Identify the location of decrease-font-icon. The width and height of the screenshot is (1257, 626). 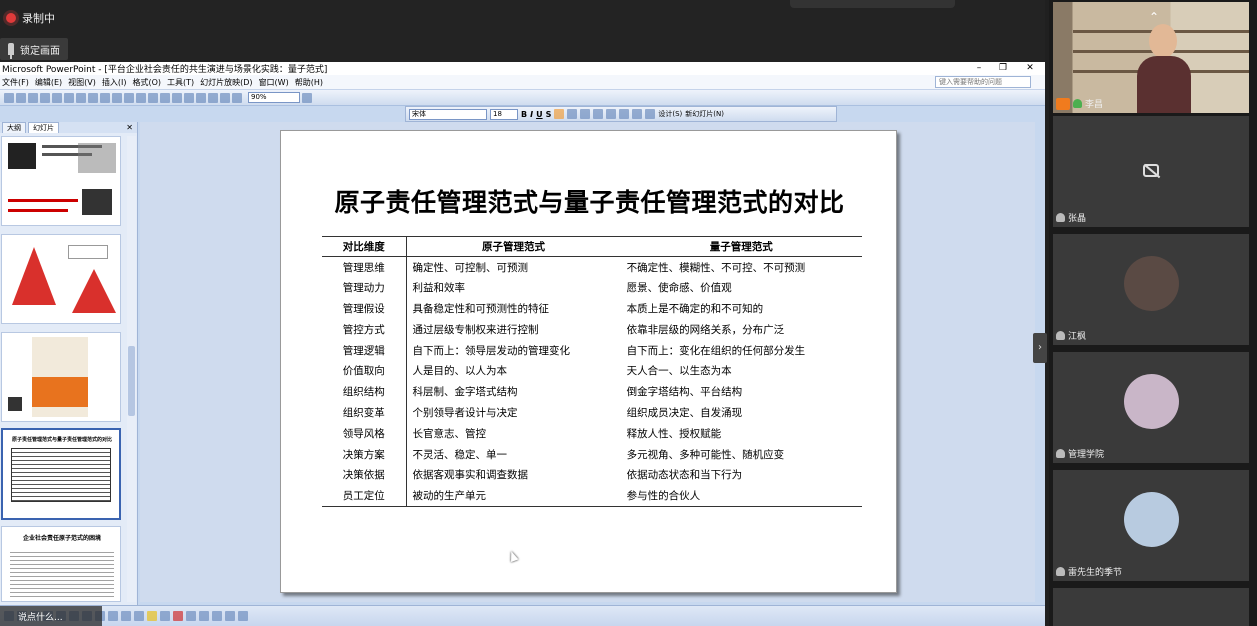
(637, 114).